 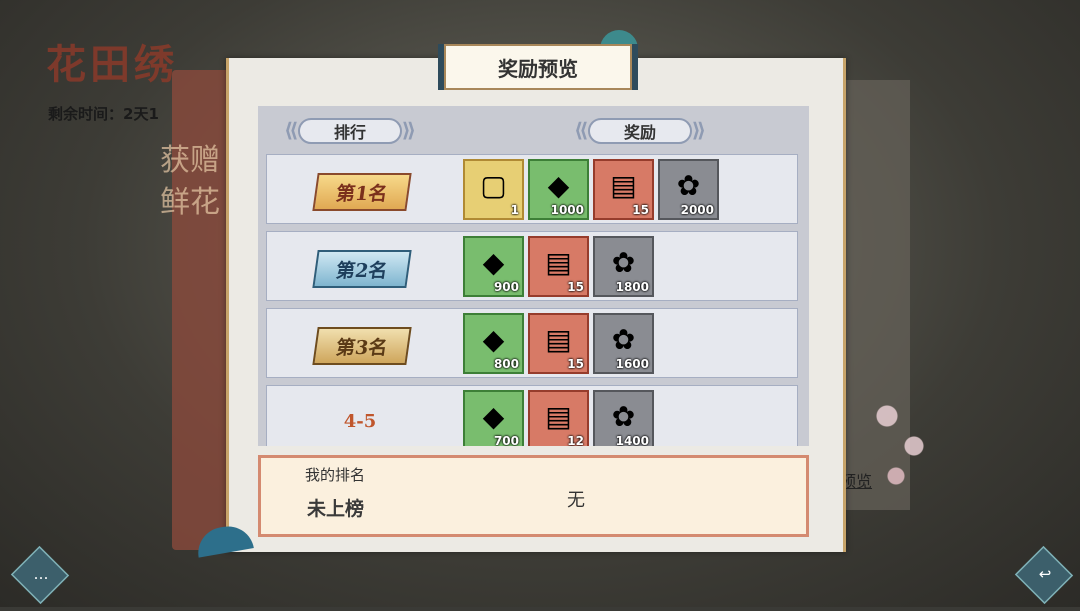 I want to click on rank-badge: 第3名, so click(x=362, y=346).